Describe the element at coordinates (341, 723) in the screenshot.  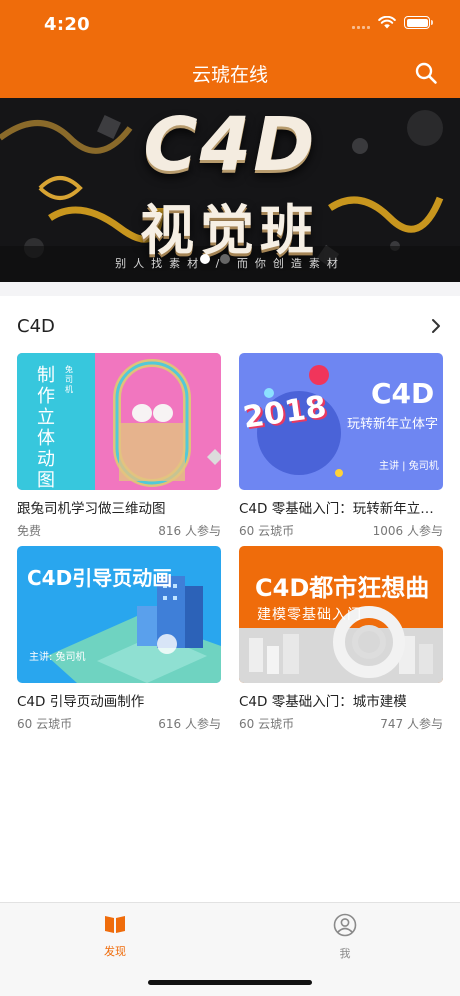
I see `course-meta: 60 云琥币 747 人参与` at that location.